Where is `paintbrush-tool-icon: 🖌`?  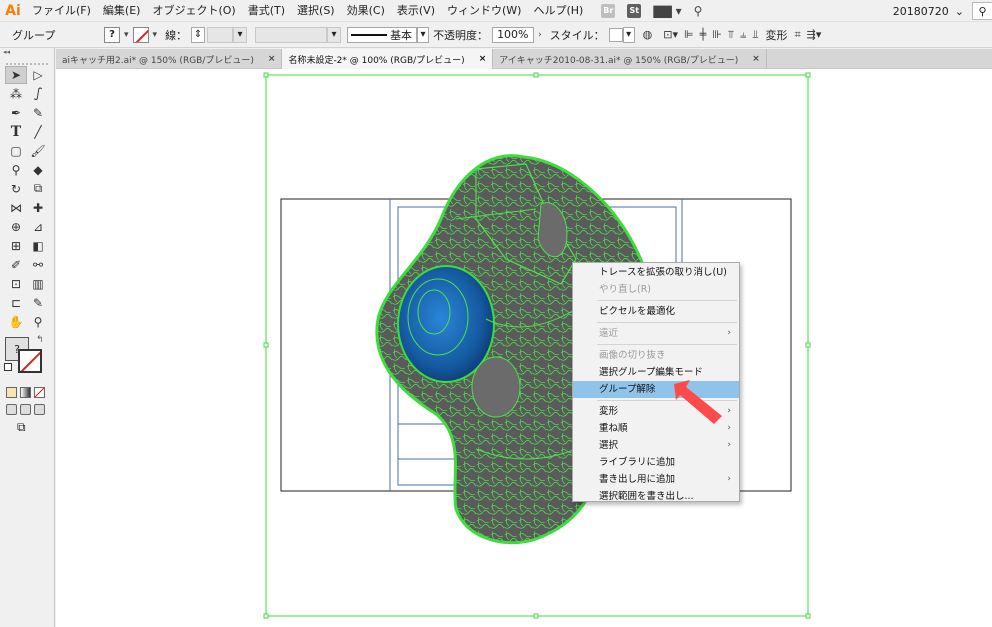 paintbrush-tool-icon: 🖌 is located at coordinates (38, 151).